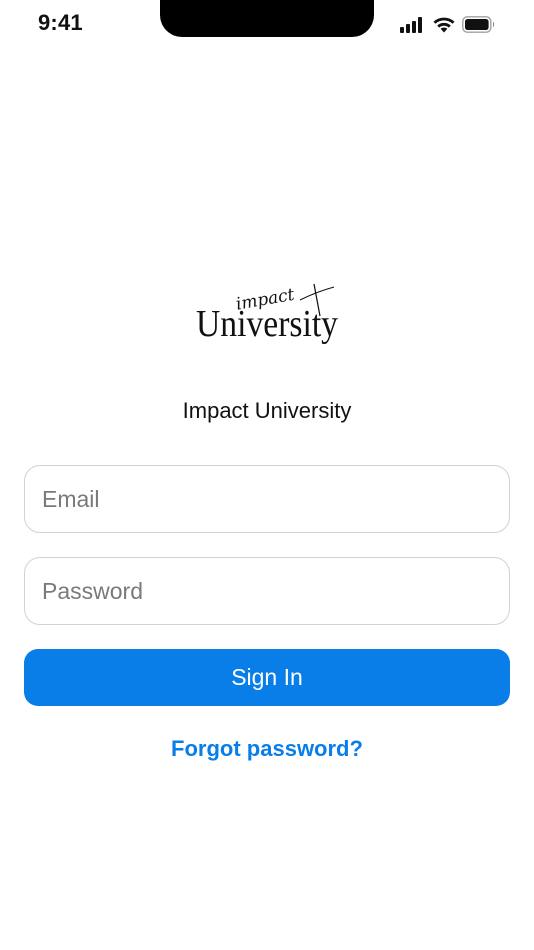  I want to click on device-notch, so click(267, 18).